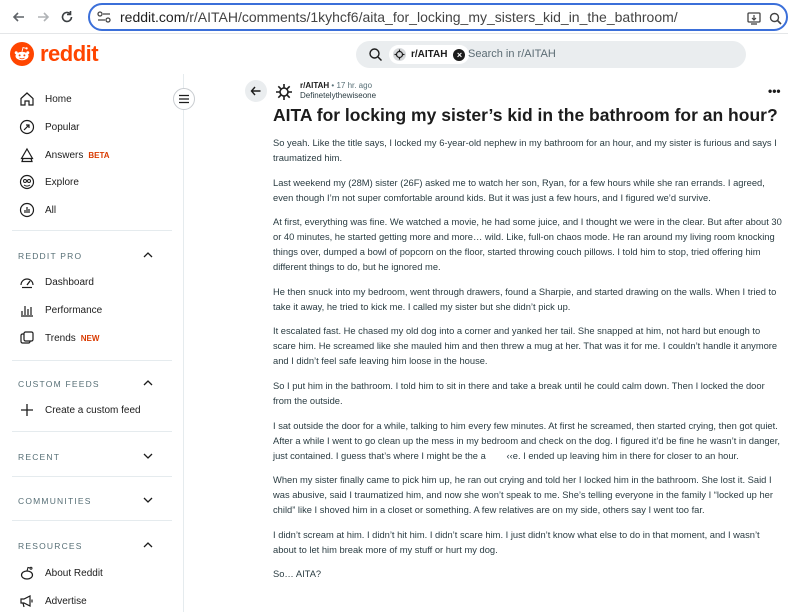 This screenshot has width=788, height=612. I want to click on arrow-left-icon, so click(255, 91).